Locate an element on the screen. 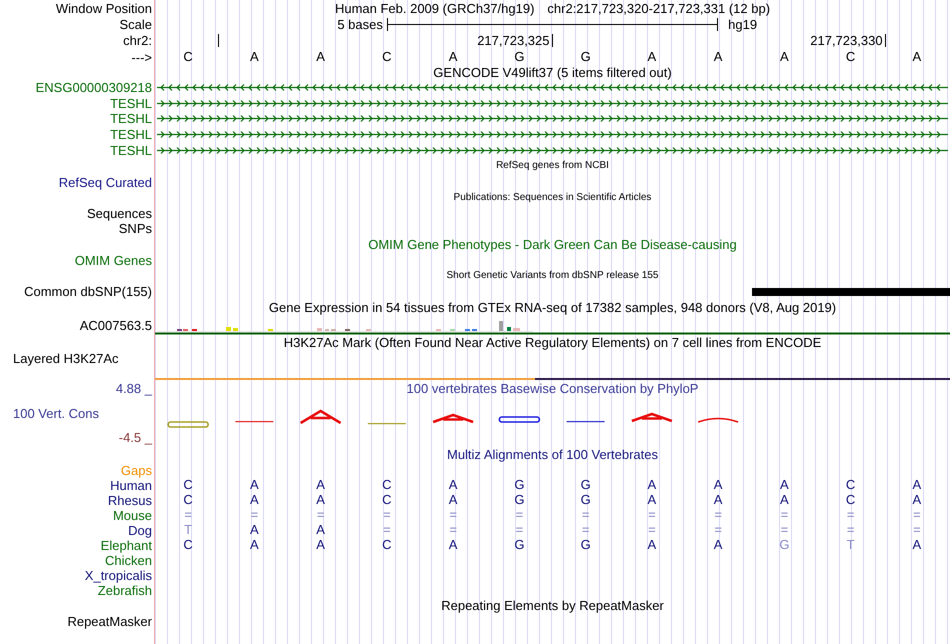 Image resolution: width=950 pixels, height=644 pixels. track-label: Common dbSNP(155) is located at coordinates (88, 292).